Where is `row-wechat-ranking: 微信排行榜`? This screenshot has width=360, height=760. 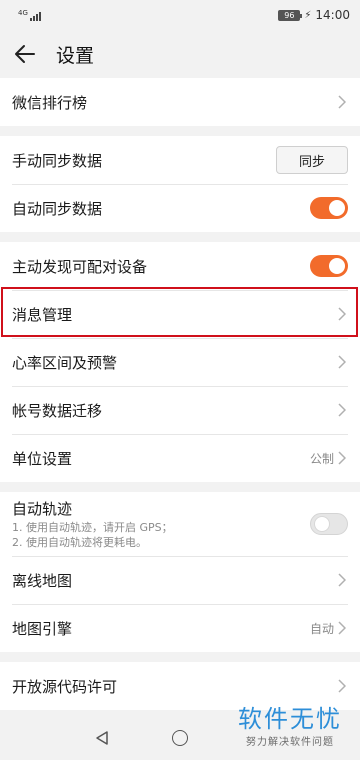 row-wechat-ranking: 微信排行榜 is located at coordinates (180, 102).